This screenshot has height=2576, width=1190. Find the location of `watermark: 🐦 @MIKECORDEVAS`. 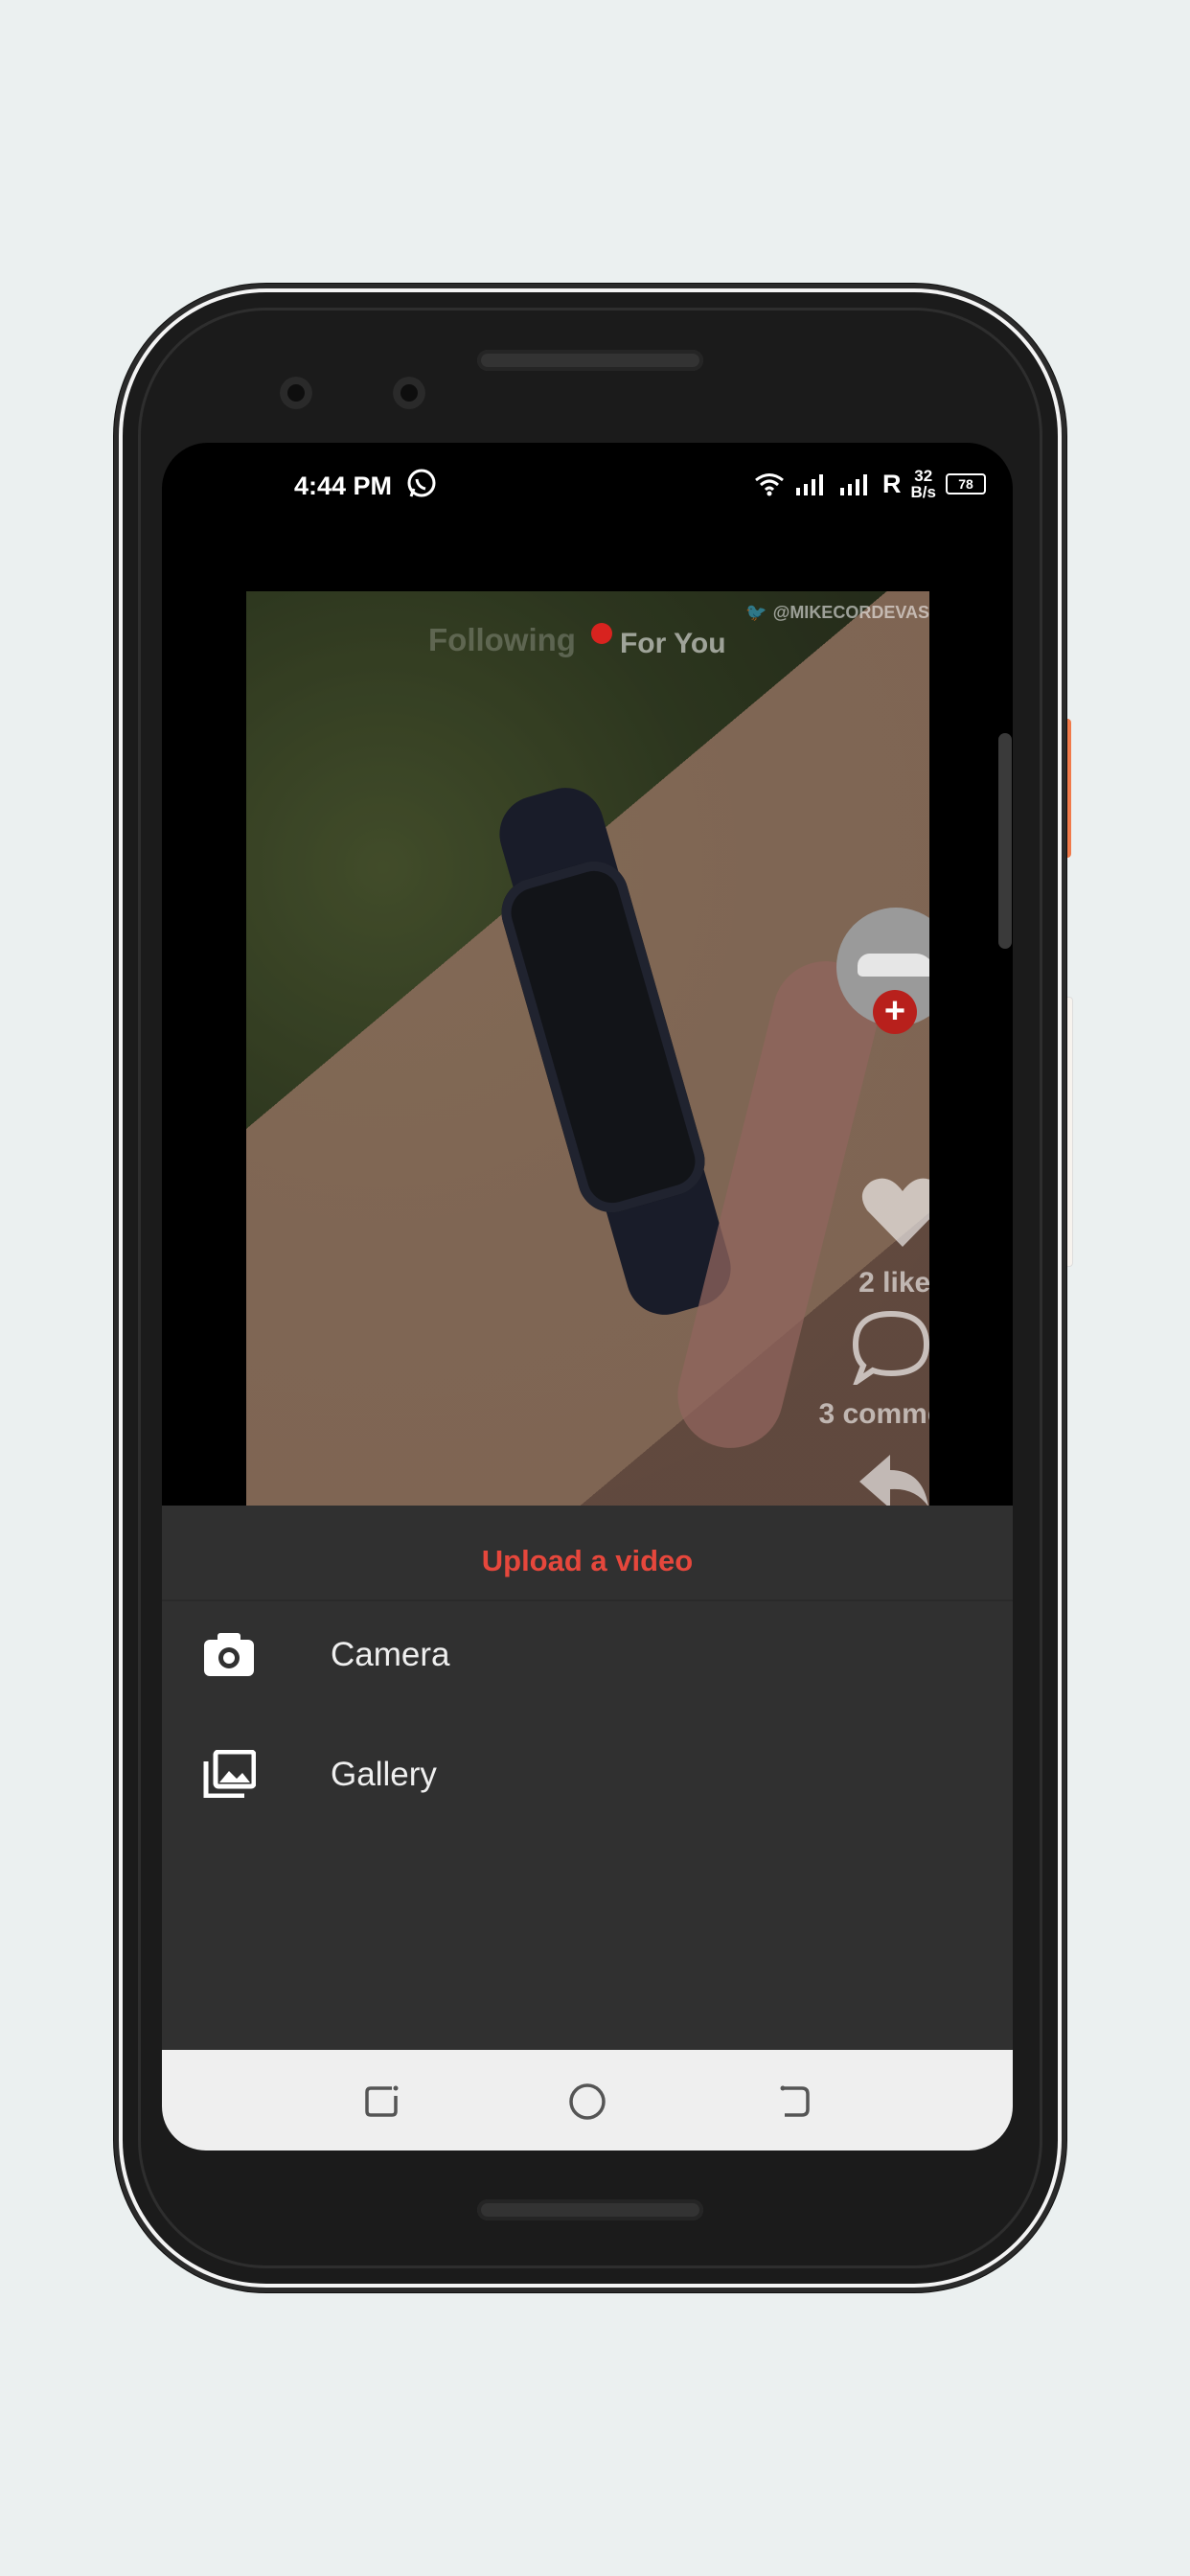

watermark: 🐦 @MIKECORDEVAS is located at coordinates (837, 613).